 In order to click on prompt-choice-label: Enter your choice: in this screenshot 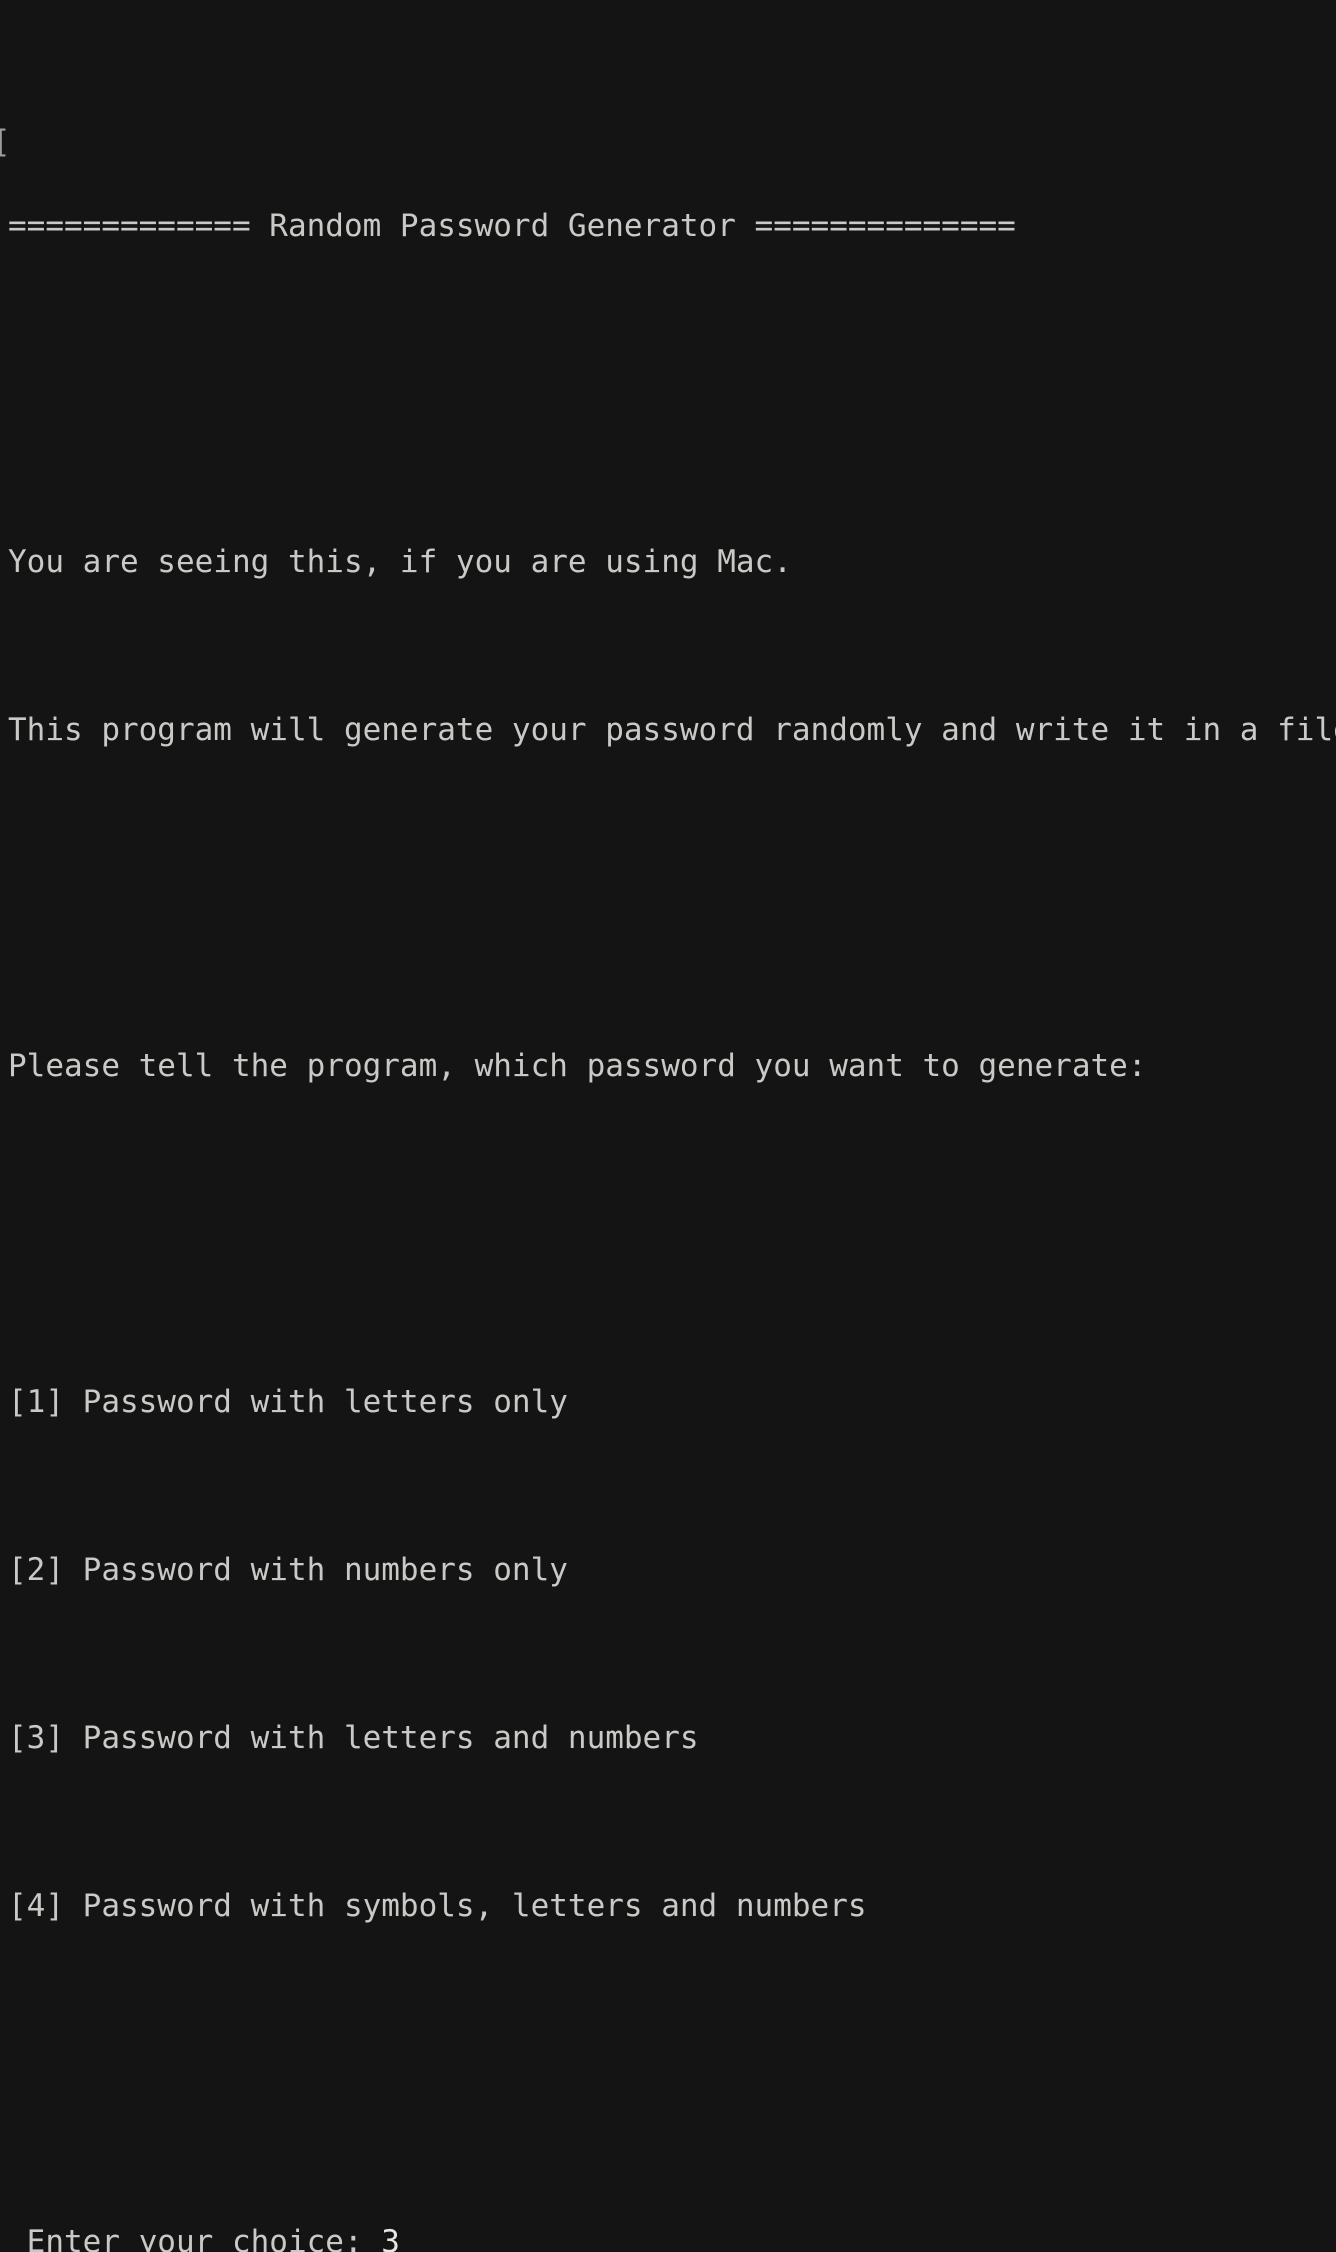, I will do `click(195, 2238)`.